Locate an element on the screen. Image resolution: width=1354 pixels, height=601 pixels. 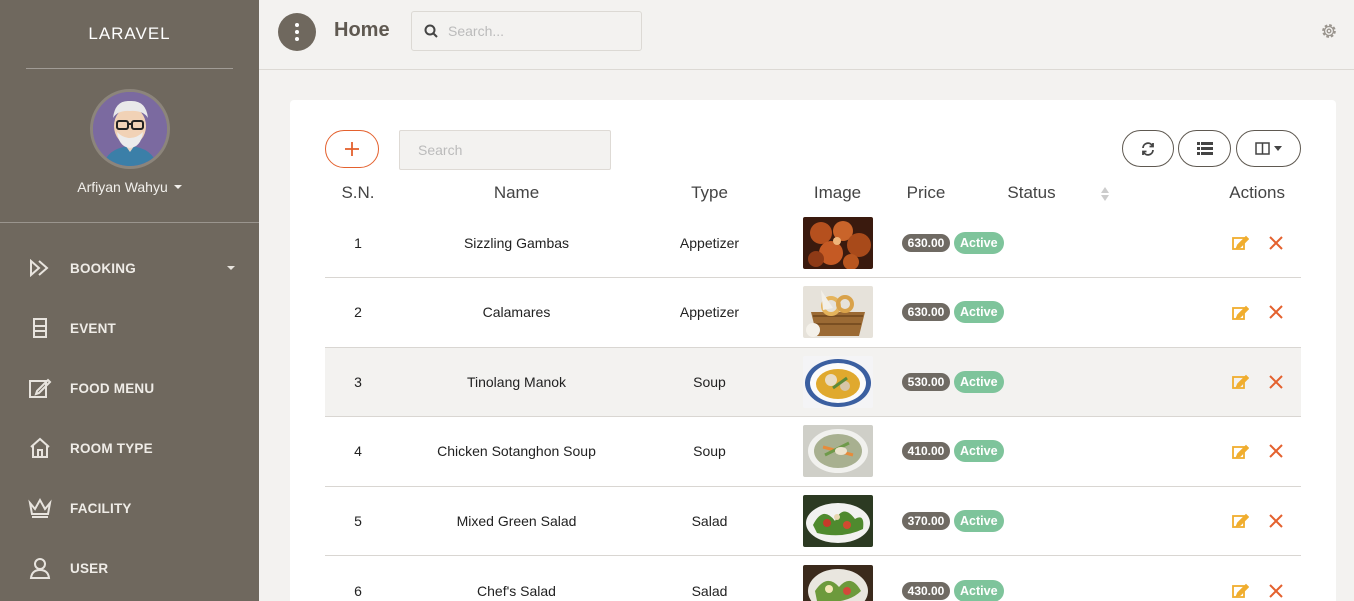
sidebar-item-label: BOOKING is located at coordinates (103, 268).